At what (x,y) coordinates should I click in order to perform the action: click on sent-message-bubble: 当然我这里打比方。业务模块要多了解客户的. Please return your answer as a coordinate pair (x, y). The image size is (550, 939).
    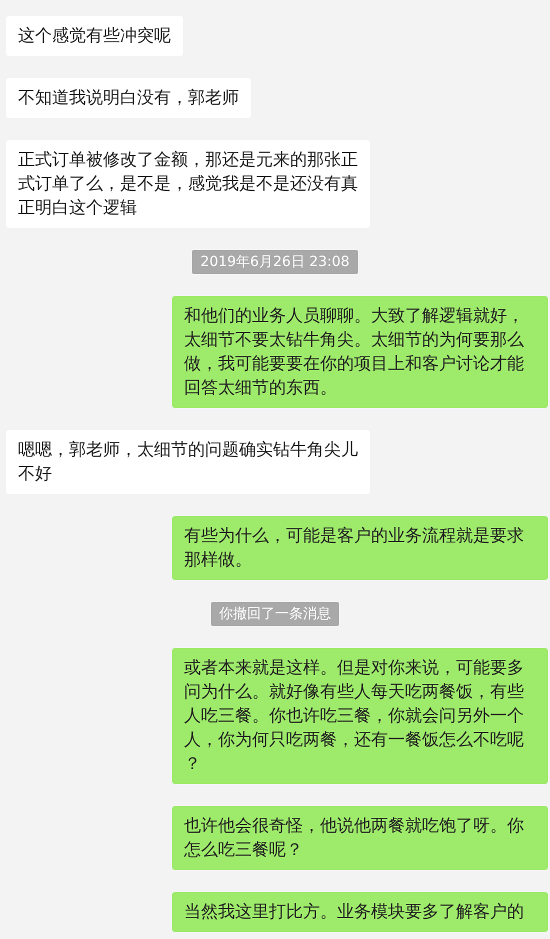
    Looking at the image, I should click on (360, 912).